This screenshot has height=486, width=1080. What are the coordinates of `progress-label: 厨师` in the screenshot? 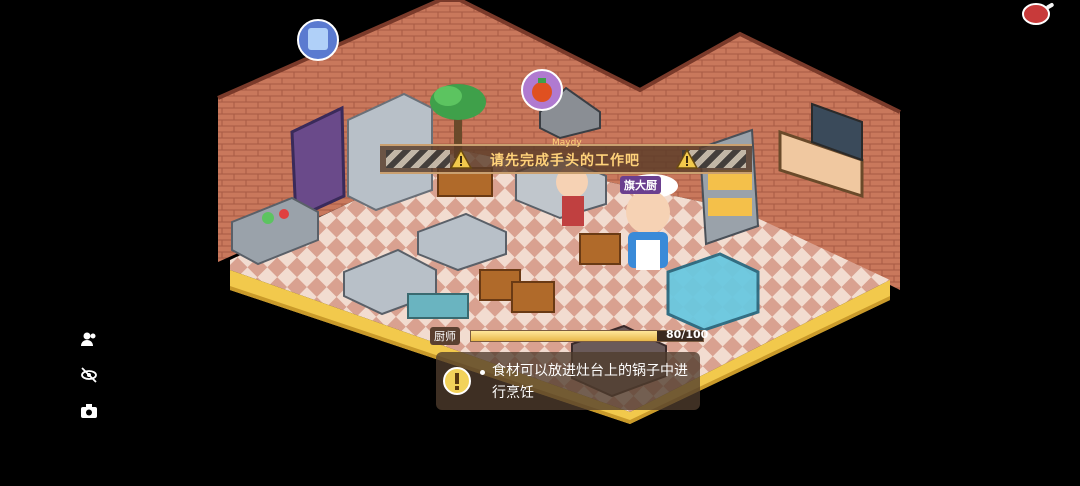 It's located at (445, 336).